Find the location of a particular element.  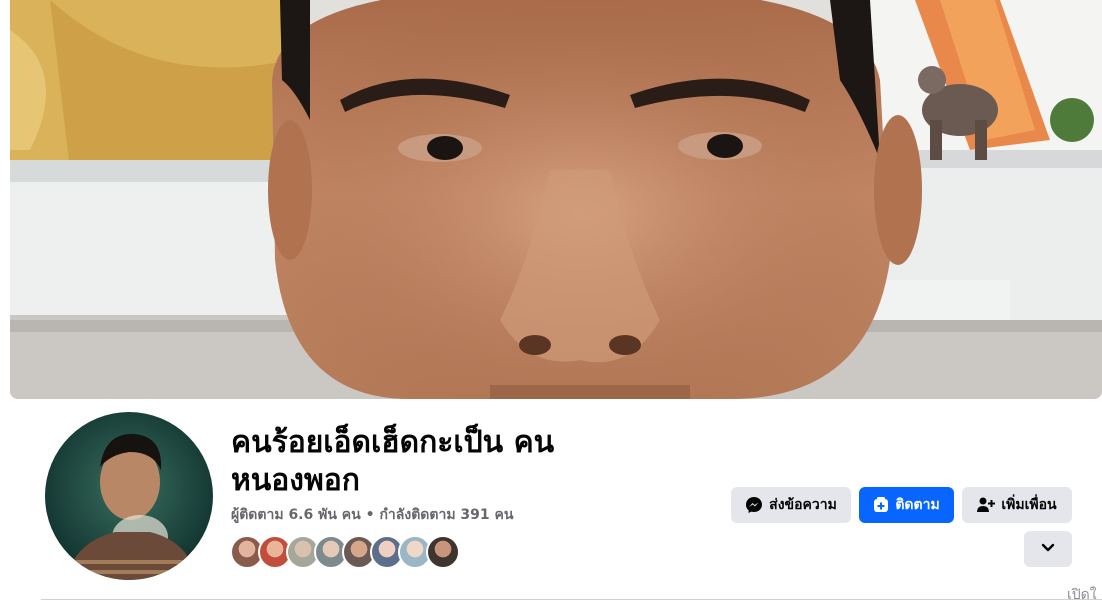

following-count: กำลังติดตาม 391 คน is located at coordinates (446, 515).